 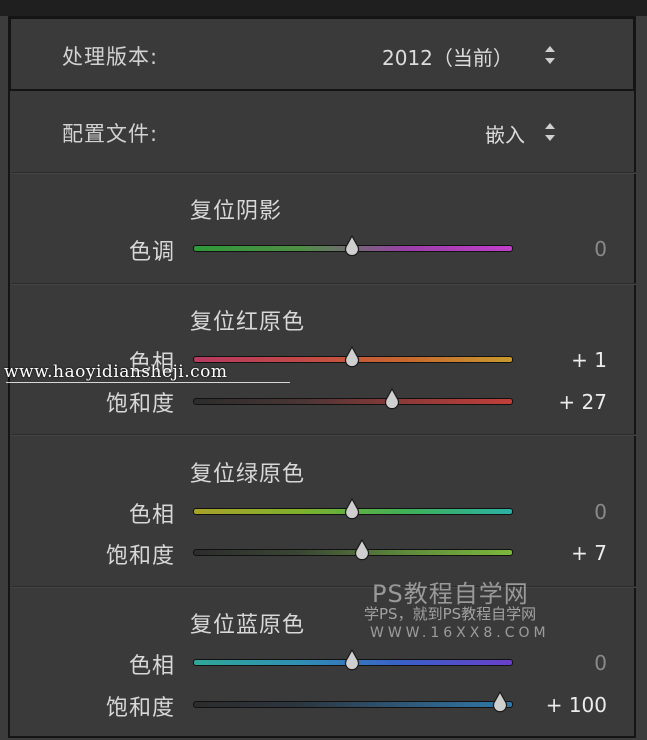 What do you see at coordinates (151, 252) in the screenshot?
I see `shadows-tint-label: 色调` at bounding box center [151, 252].